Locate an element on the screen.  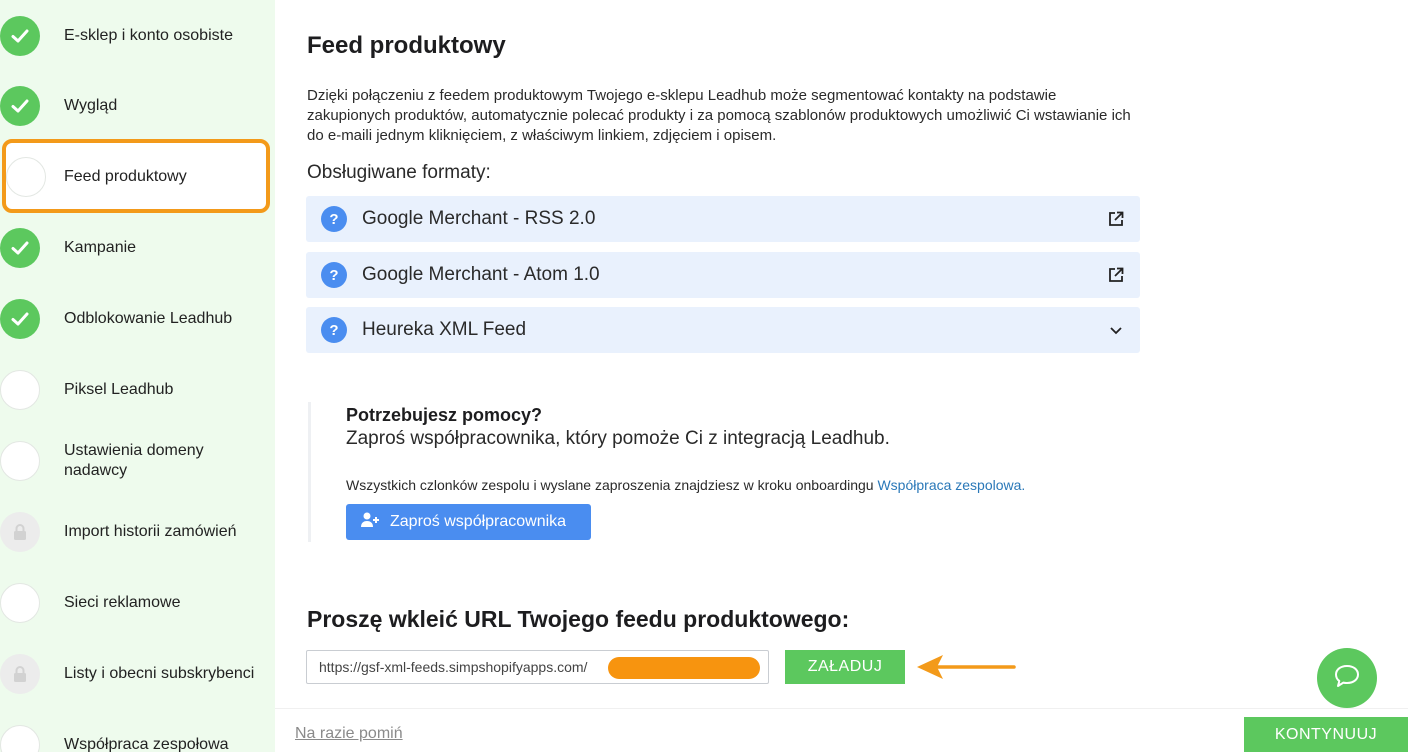
sidebar-item-label: Sieci reklamowe is located at coordinates (122, 602).